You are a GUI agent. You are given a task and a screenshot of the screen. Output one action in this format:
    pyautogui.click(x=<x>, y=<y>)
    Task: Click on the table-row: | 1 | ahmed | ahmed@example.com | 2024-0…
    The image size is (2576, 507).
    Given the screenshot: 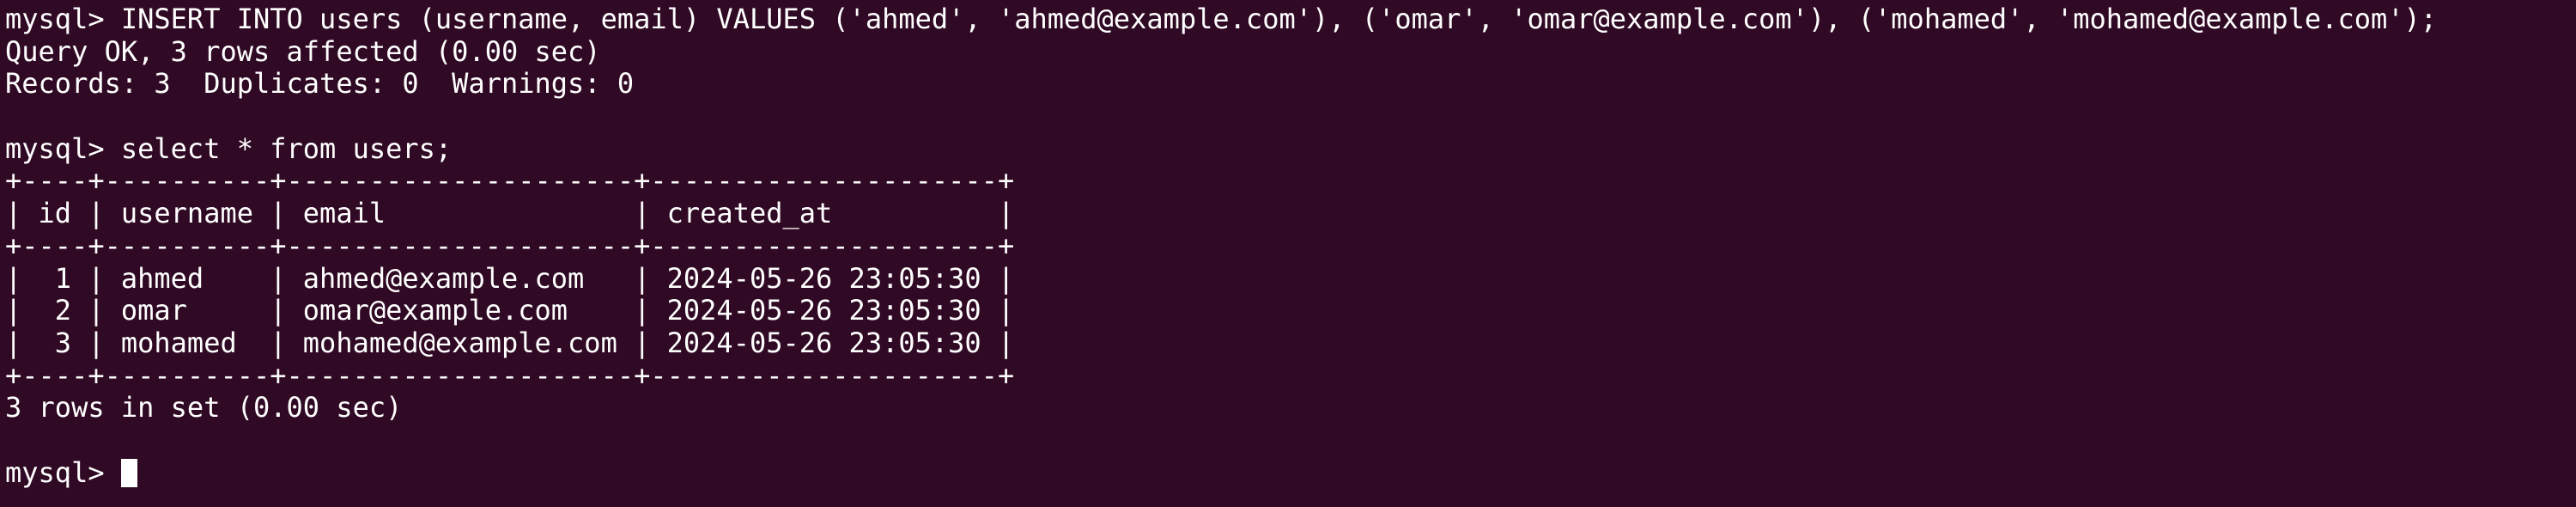 What is the action you would take?
    pyautogui.click(x=510, y=278)
    